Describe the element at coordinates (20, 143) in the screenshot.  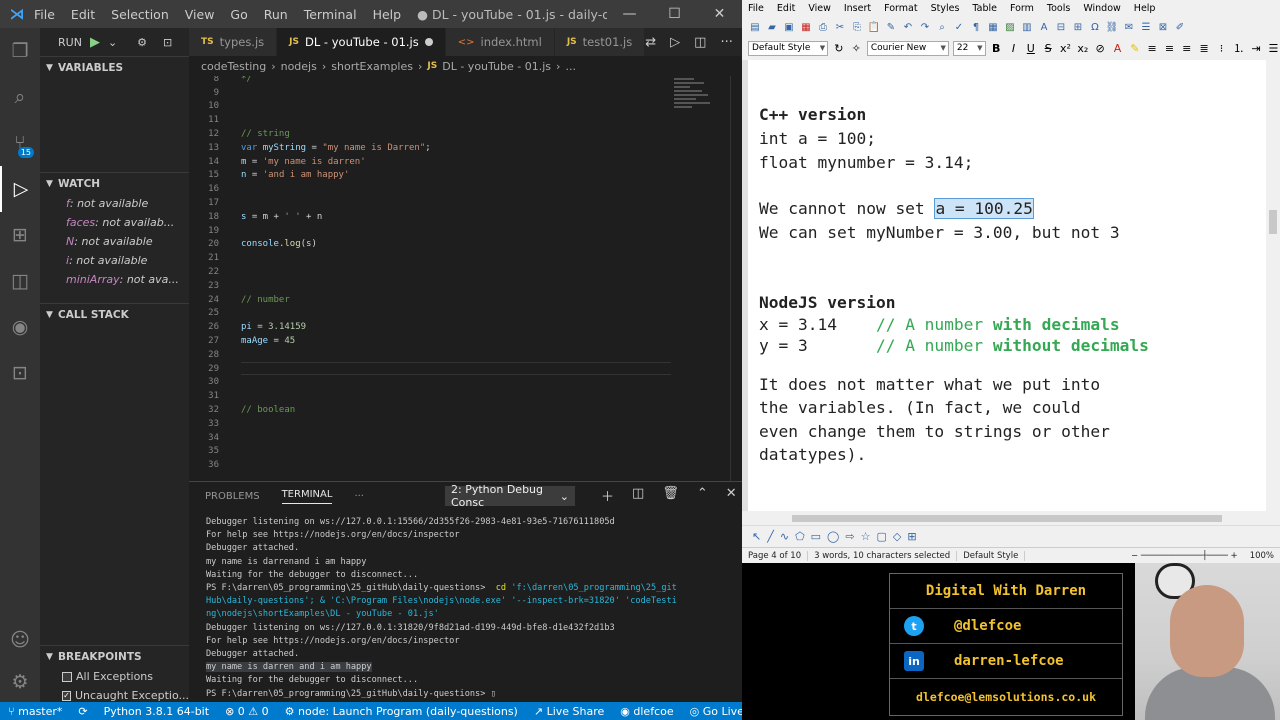
I see `source-control-icon: ⑂ 15` at that location.